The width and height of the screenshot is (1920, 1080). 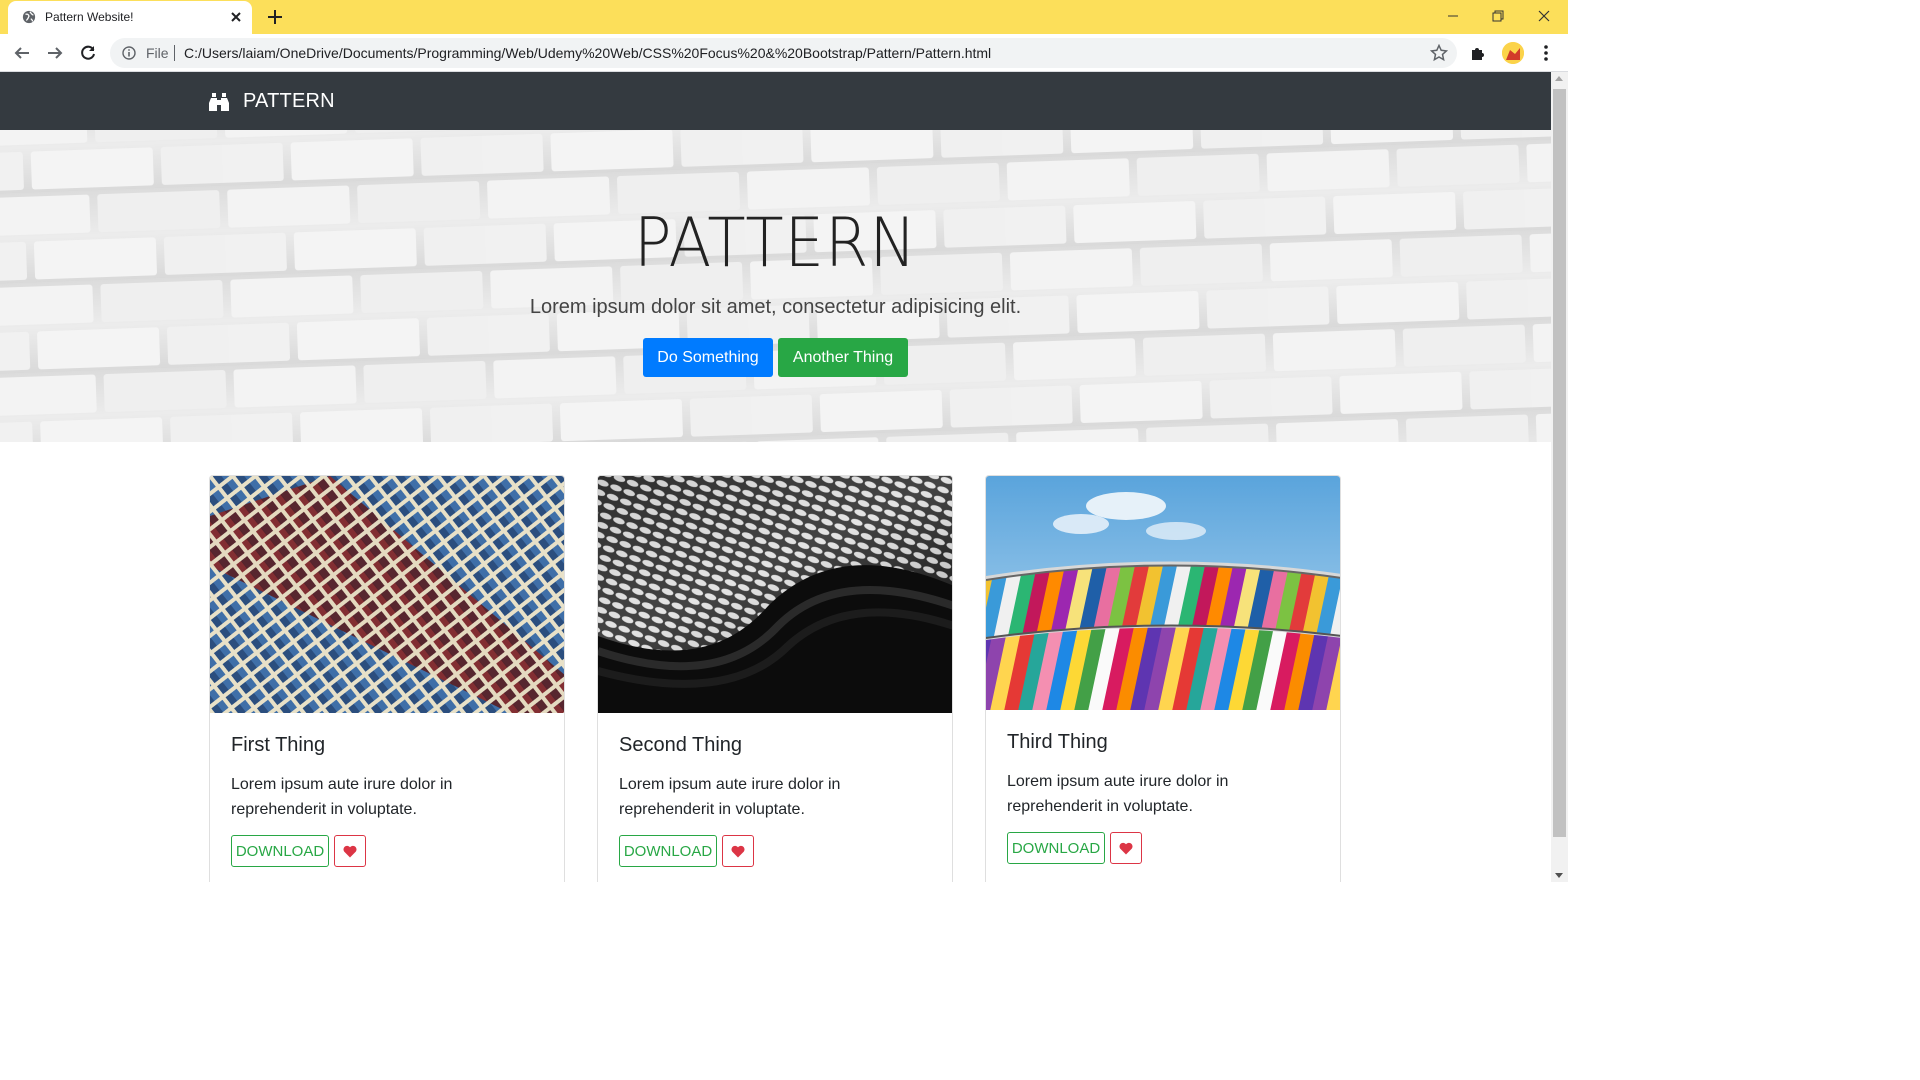 I want to click on restore-button, so click(x=1497, y=16).